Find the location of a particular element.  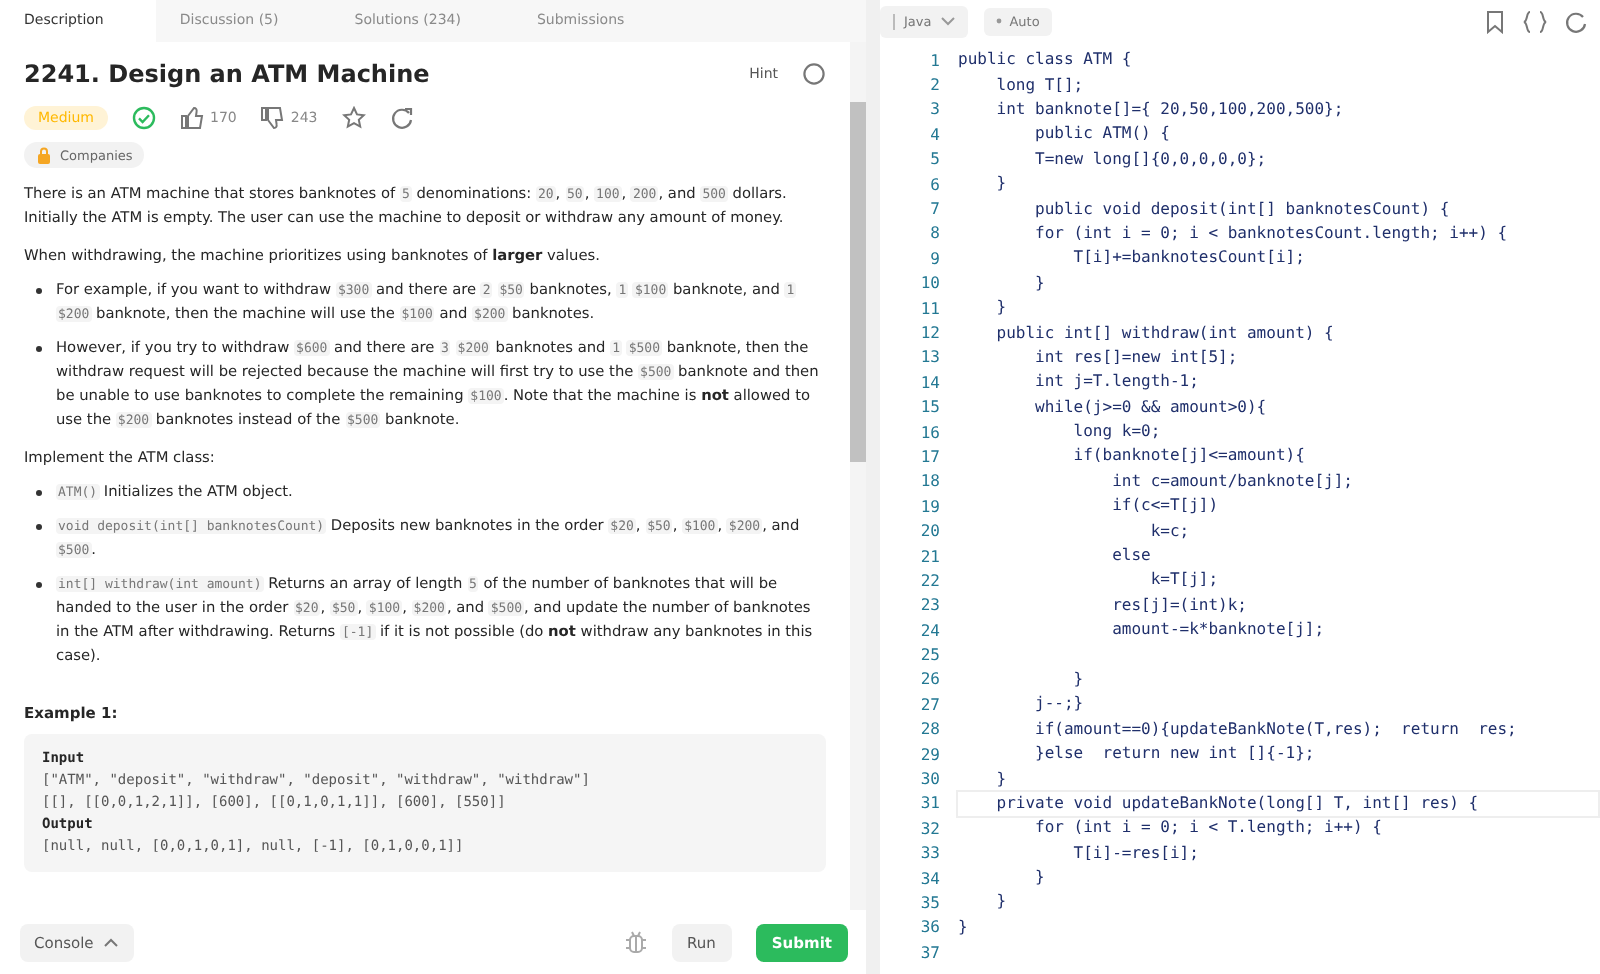

line-number: 14 is located at coordinates (929, 382).